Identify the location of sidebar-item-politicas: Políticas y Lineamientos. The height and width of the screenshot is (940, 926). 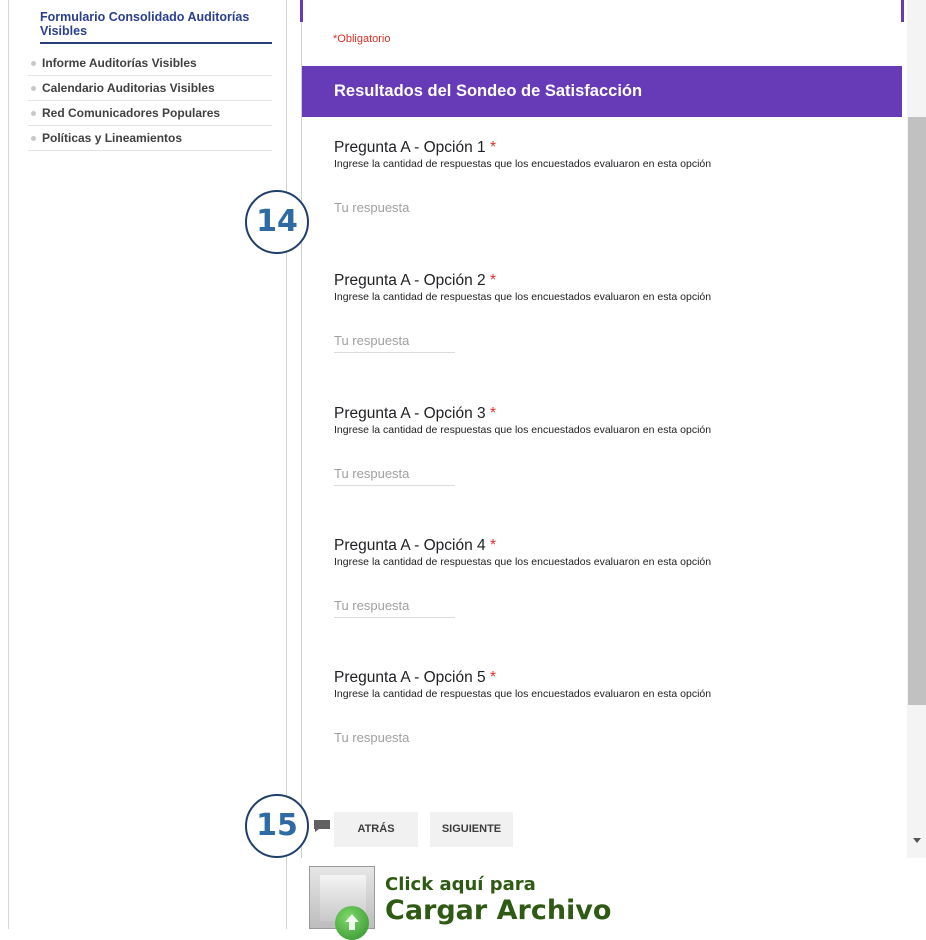
(150, 138).